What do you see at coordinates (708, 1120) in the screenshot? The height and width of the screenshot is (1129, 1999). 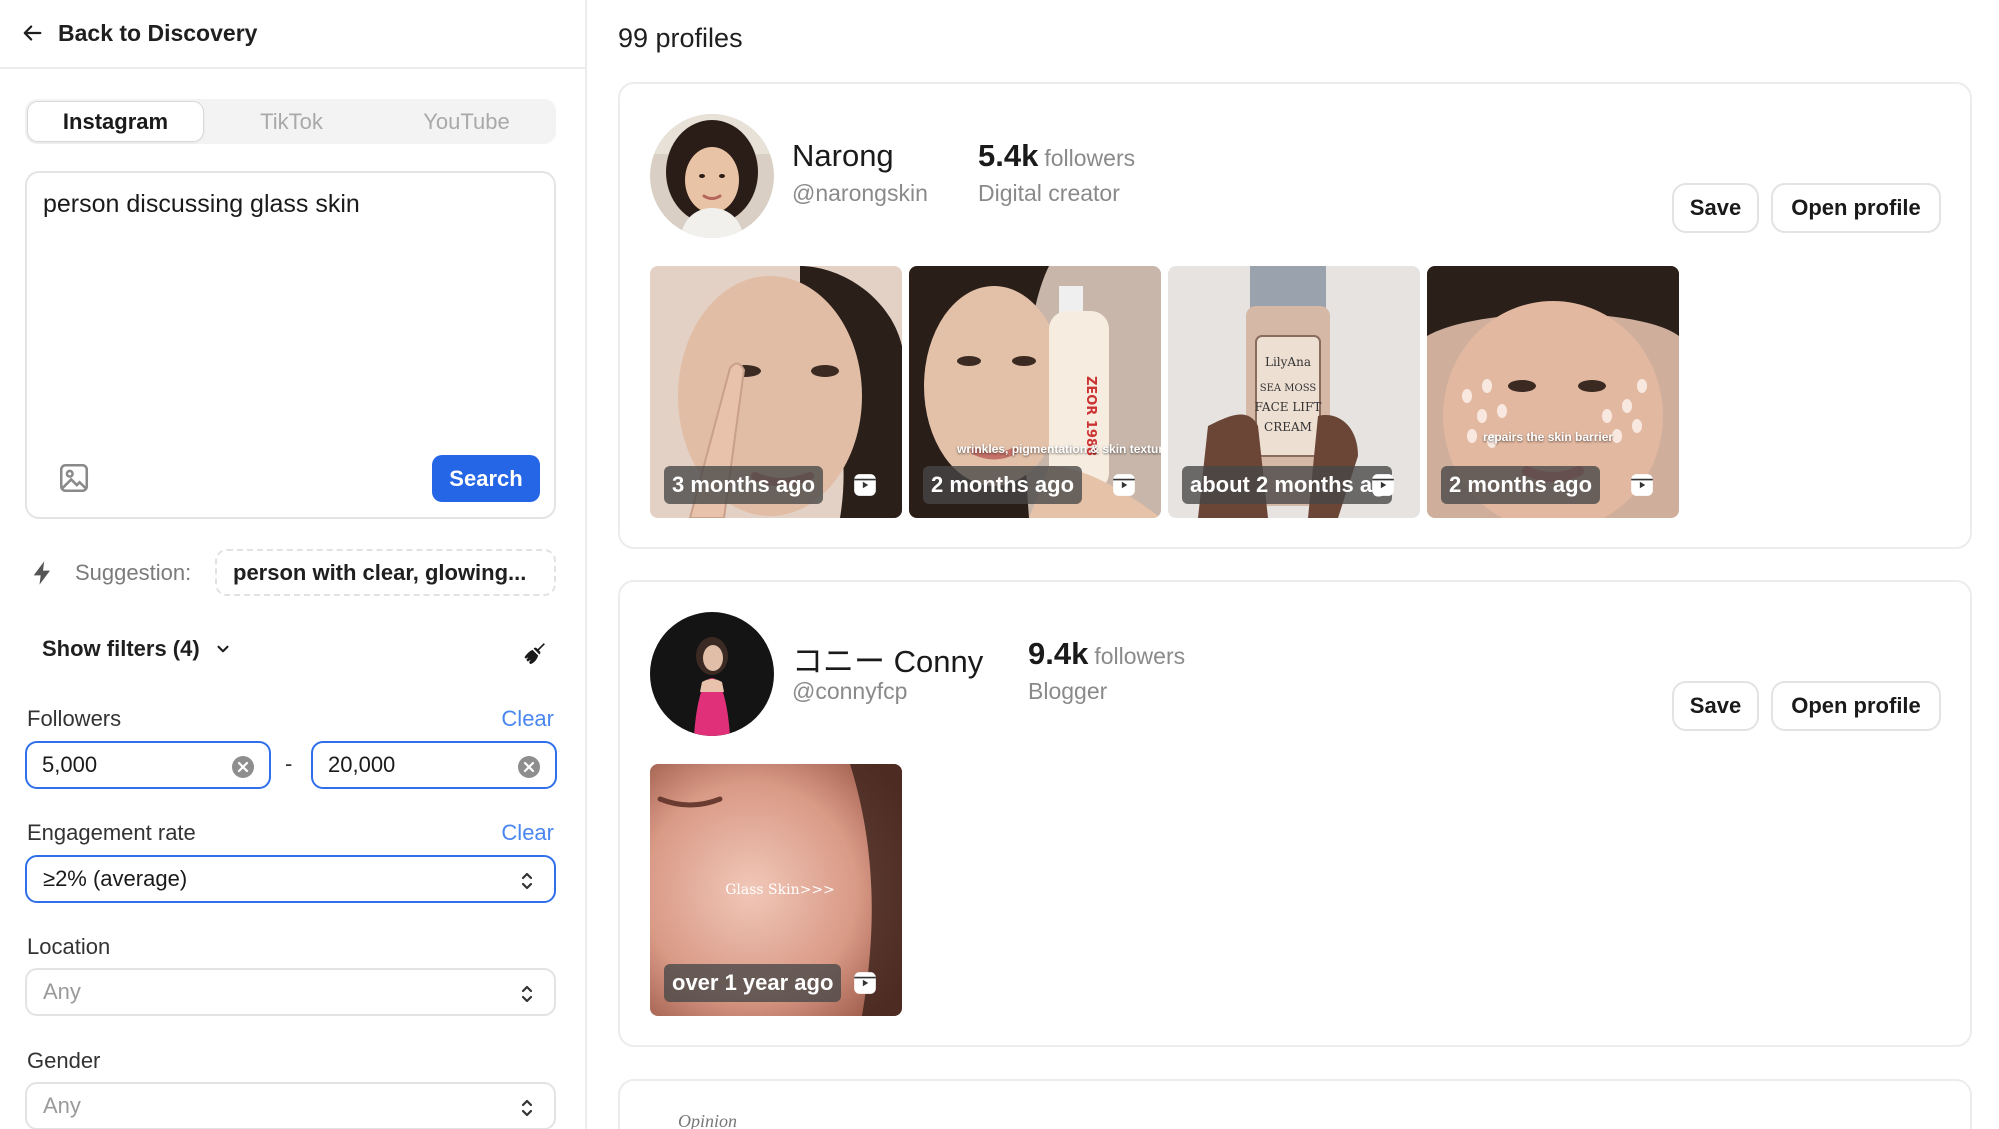 I see `partial-card-text: Opinion` at bounding box center [708, 1120].